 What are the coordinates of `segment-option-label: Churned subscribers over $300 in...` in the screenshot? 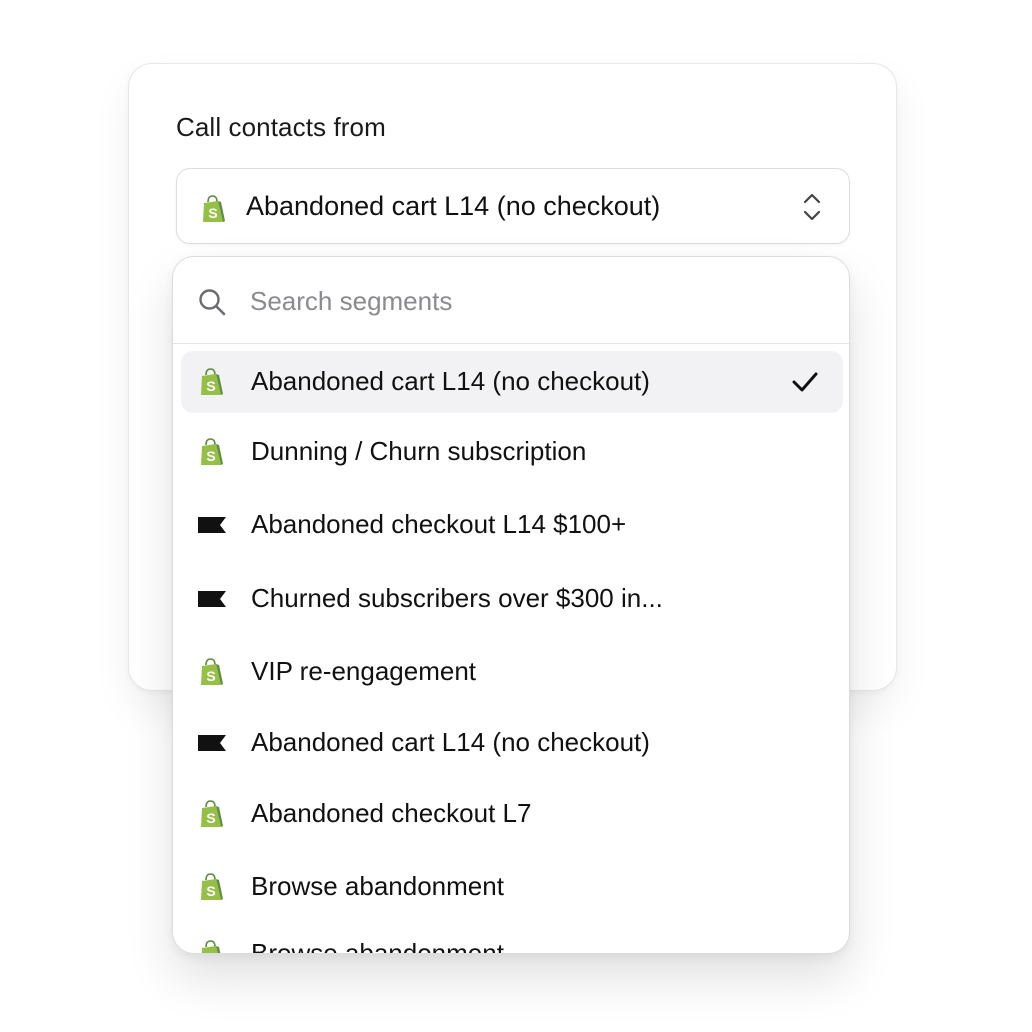 It's located at (457, 598).